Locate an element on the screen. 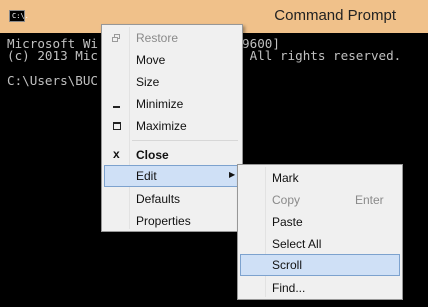 Image resolution: width=428 pixels, height=307 pixels. menu-item-maximize: Maximize is located at coordinates (172, 126).